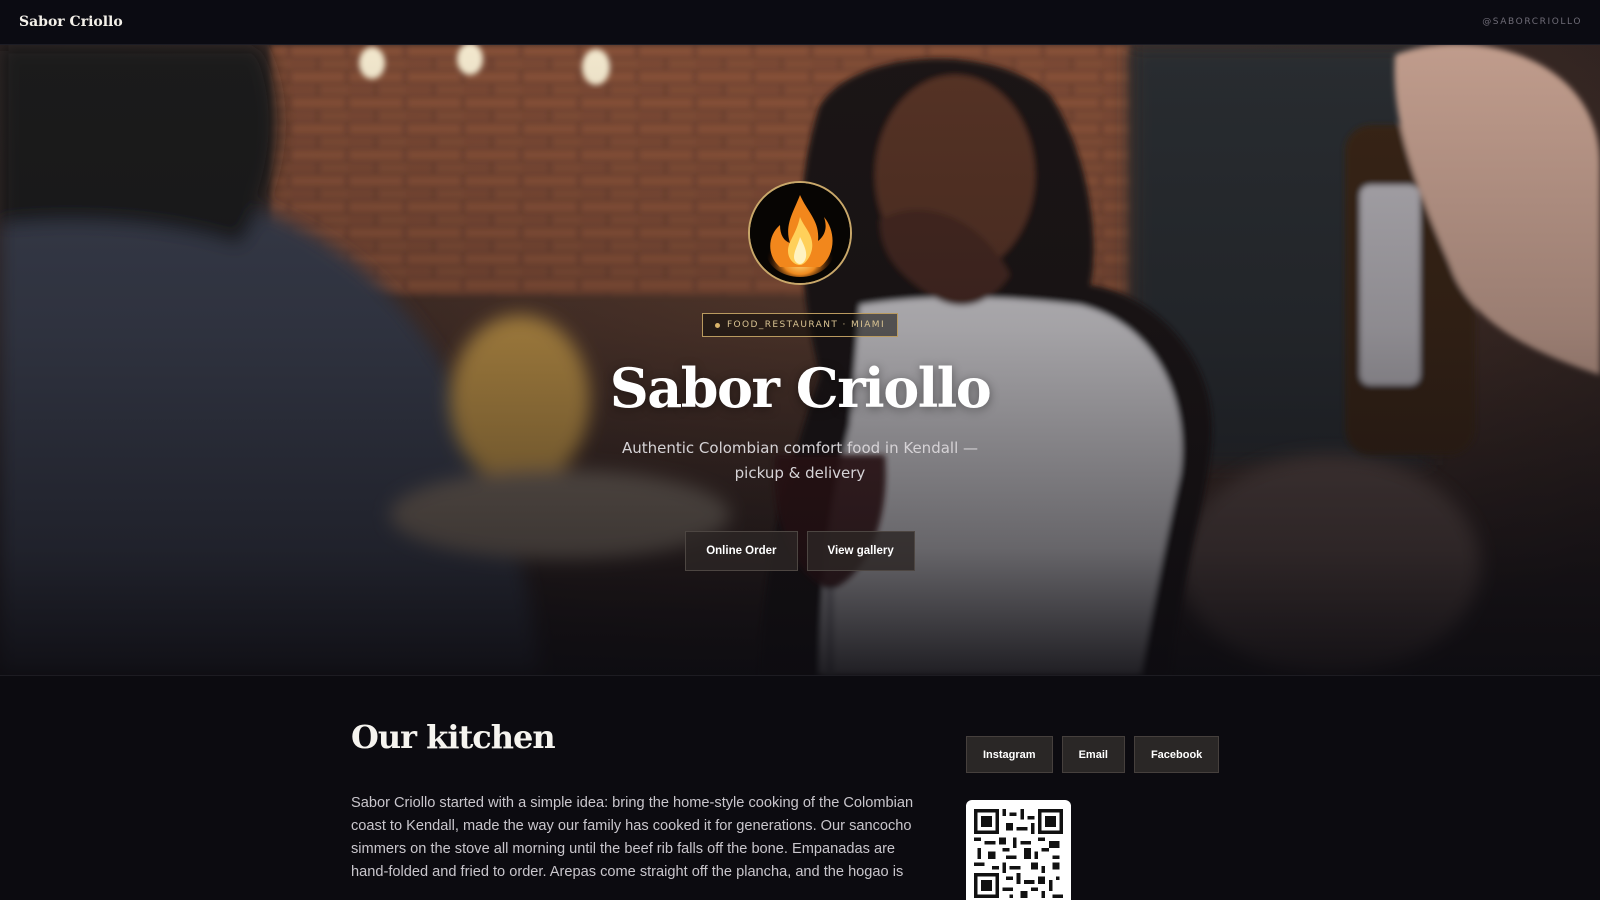 The height and width of the screenshot is (900, 1600). I want to click on social-handle: @SABORCRIOLLO, so click(1532, 22).